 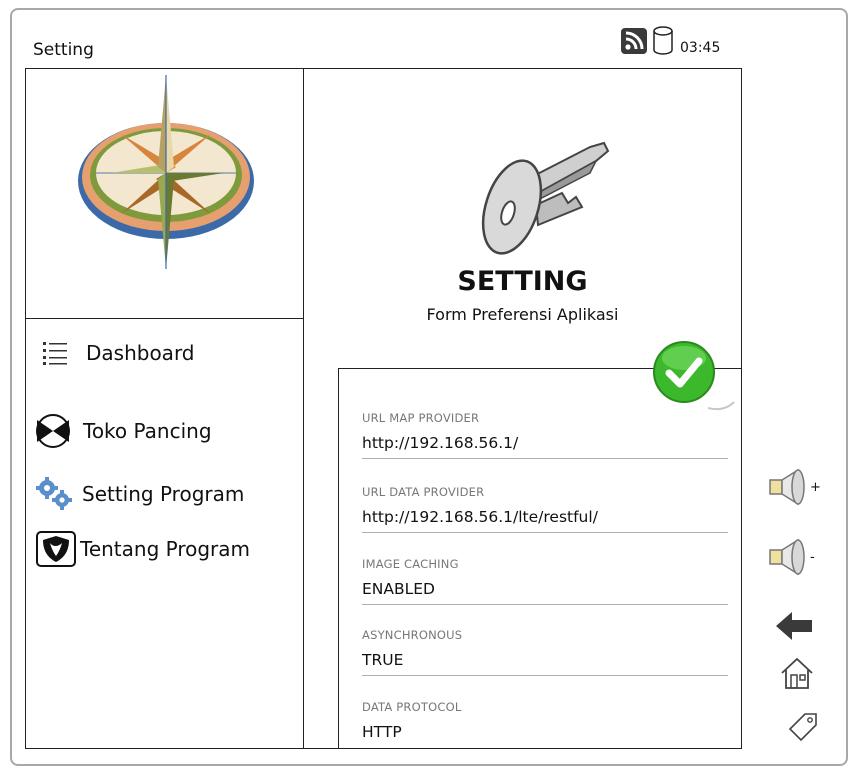 I want to click on form-curl-decoration, so click(x=721, y=406).